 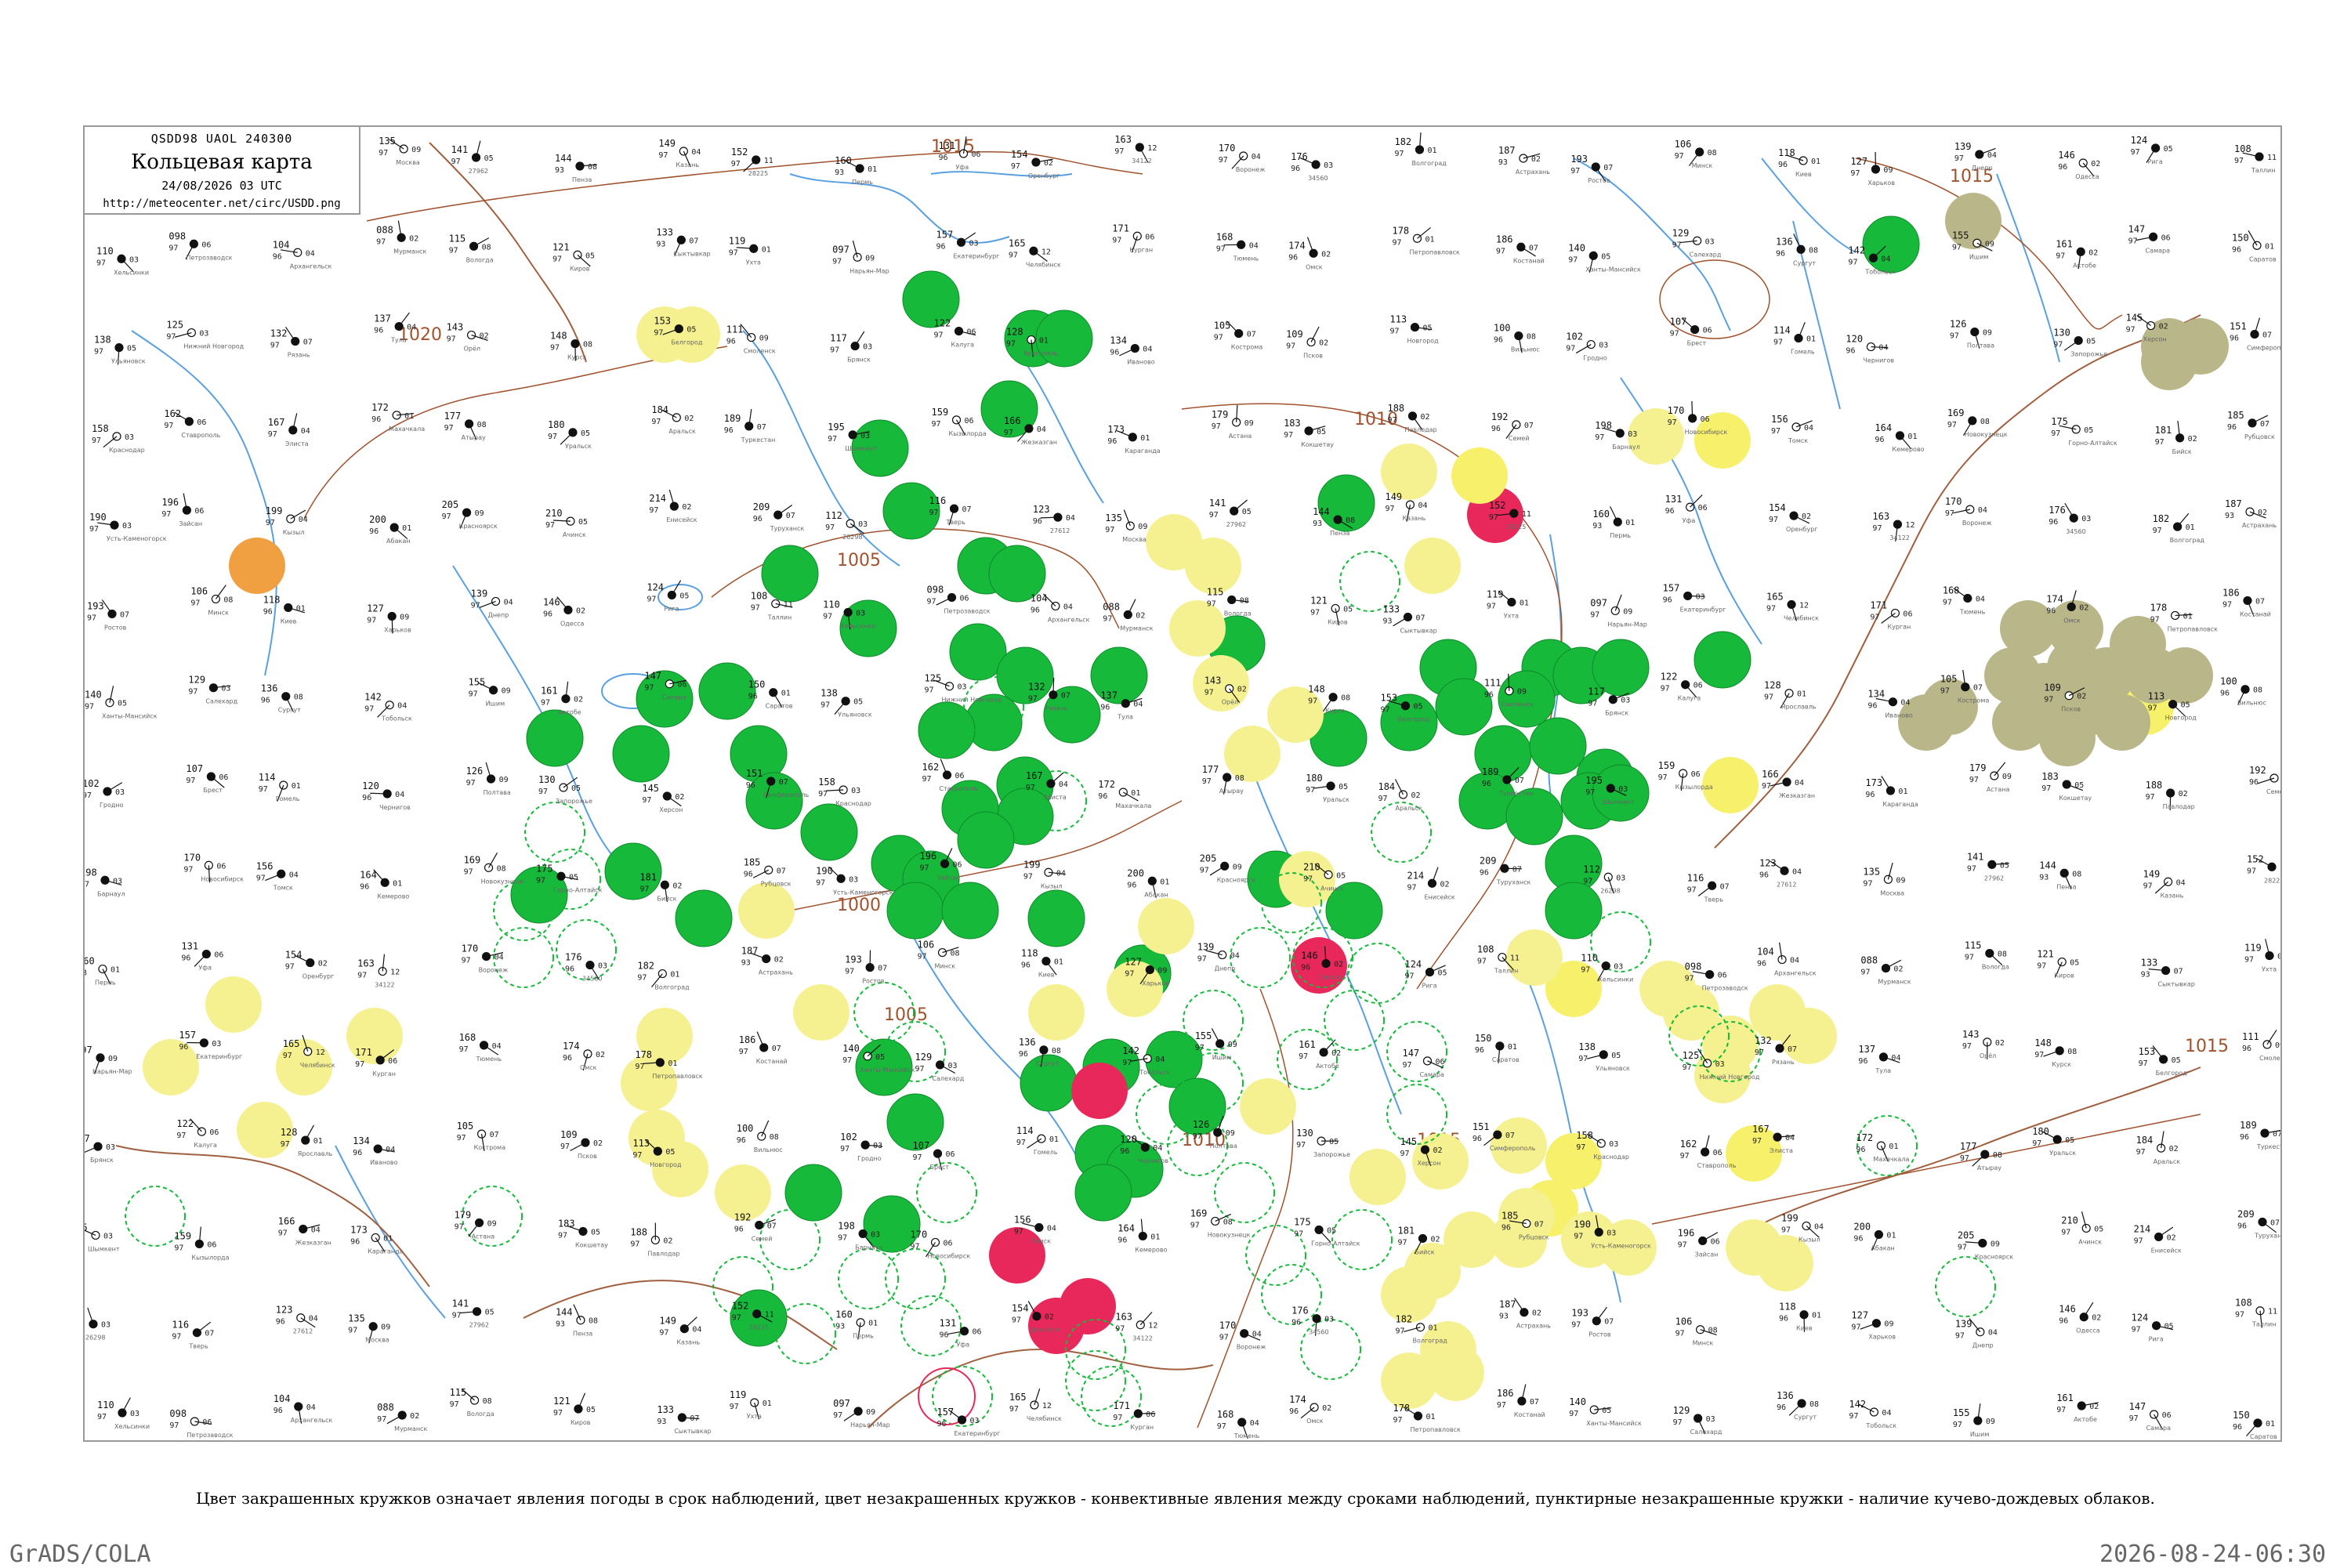 What do you see at coordinates (486, 248) in the screenshot?
I see `station-pressure: 08` at bounding box center [486, 248].